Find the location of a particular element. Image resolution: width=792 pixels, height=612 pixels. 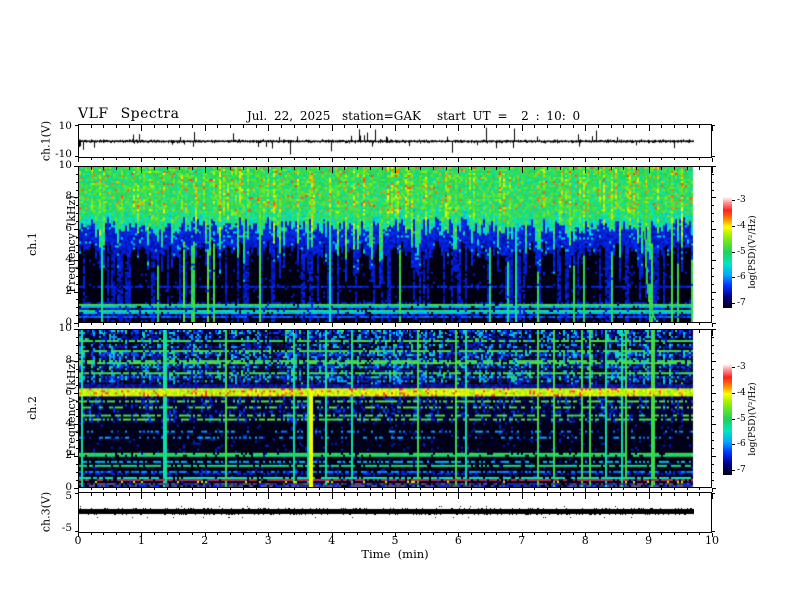

ch2-freq-axis-label: ch.2 Frequency (kHz) is located at coordinates (52, 407).